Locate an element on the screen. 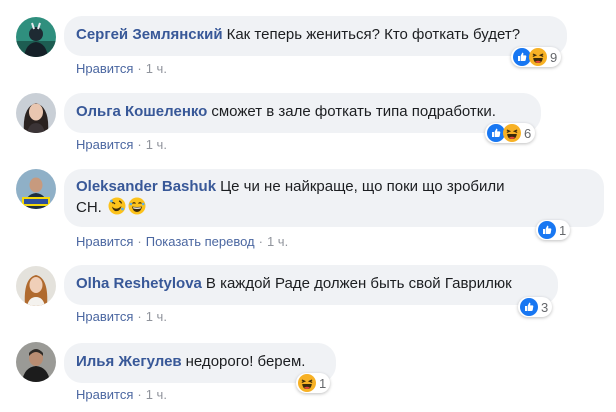  reaction-count: 6 is located at coordinates (528, 133).